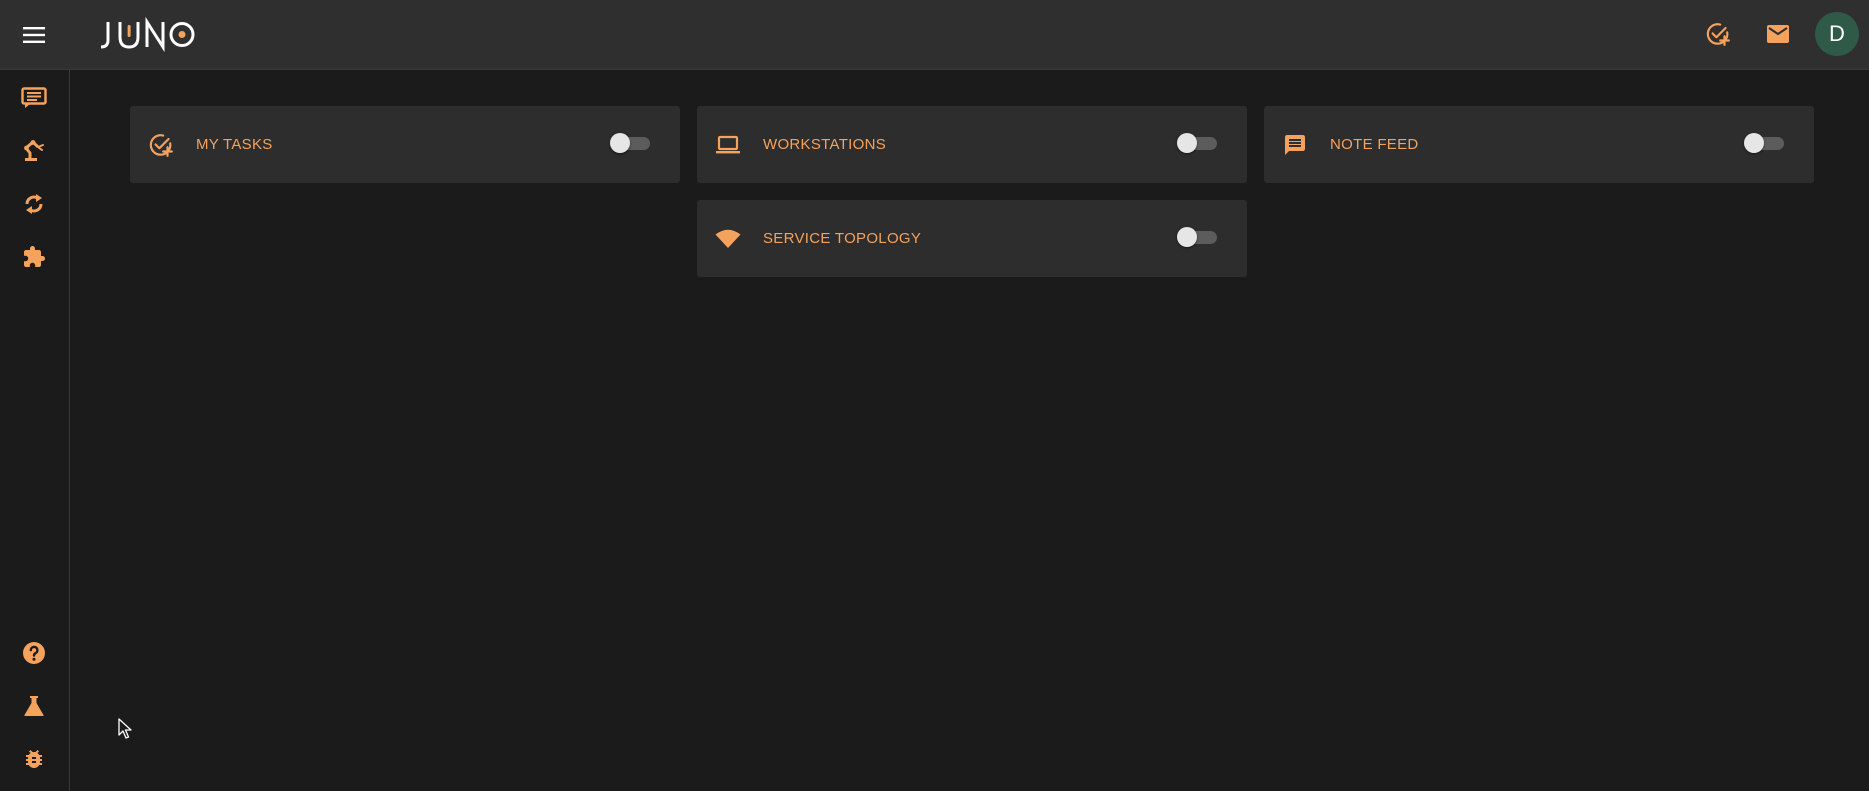 This screenshot has width=1869, height=791. What do you see at coordinates (972, 144) in the screenshot?
I see `widget-card-workstations: WORKSTATIONS` at bounding box center [972, 144].